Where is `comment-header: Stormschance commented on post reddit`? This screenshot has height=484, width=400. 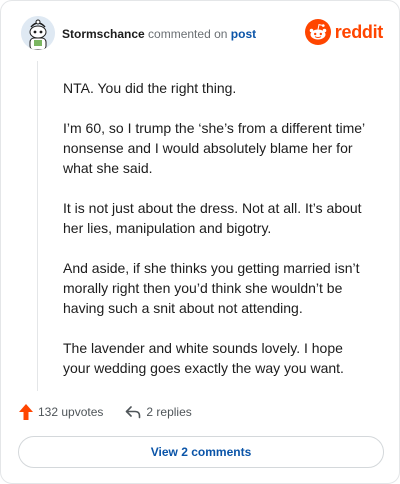
comment-header: Stormschance commented on post reddit is located at coordinates (202, 34).